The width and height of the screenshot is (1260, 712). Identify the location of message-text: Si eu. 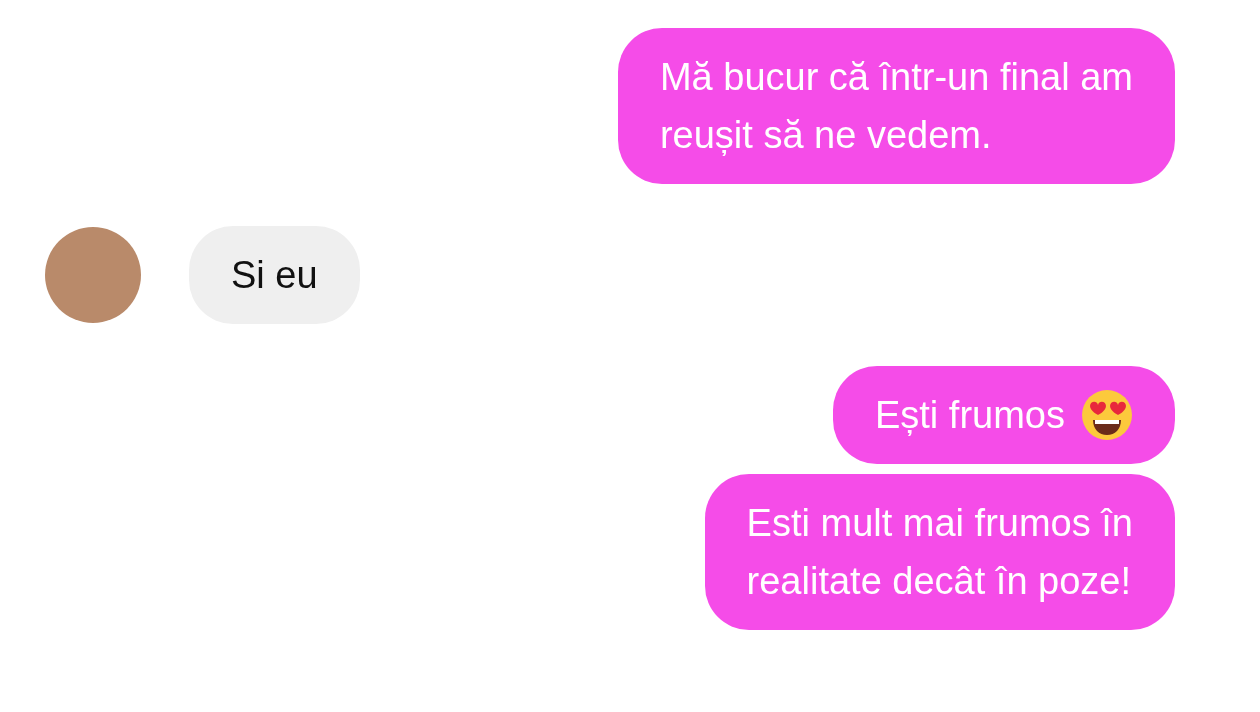
(274, 275).